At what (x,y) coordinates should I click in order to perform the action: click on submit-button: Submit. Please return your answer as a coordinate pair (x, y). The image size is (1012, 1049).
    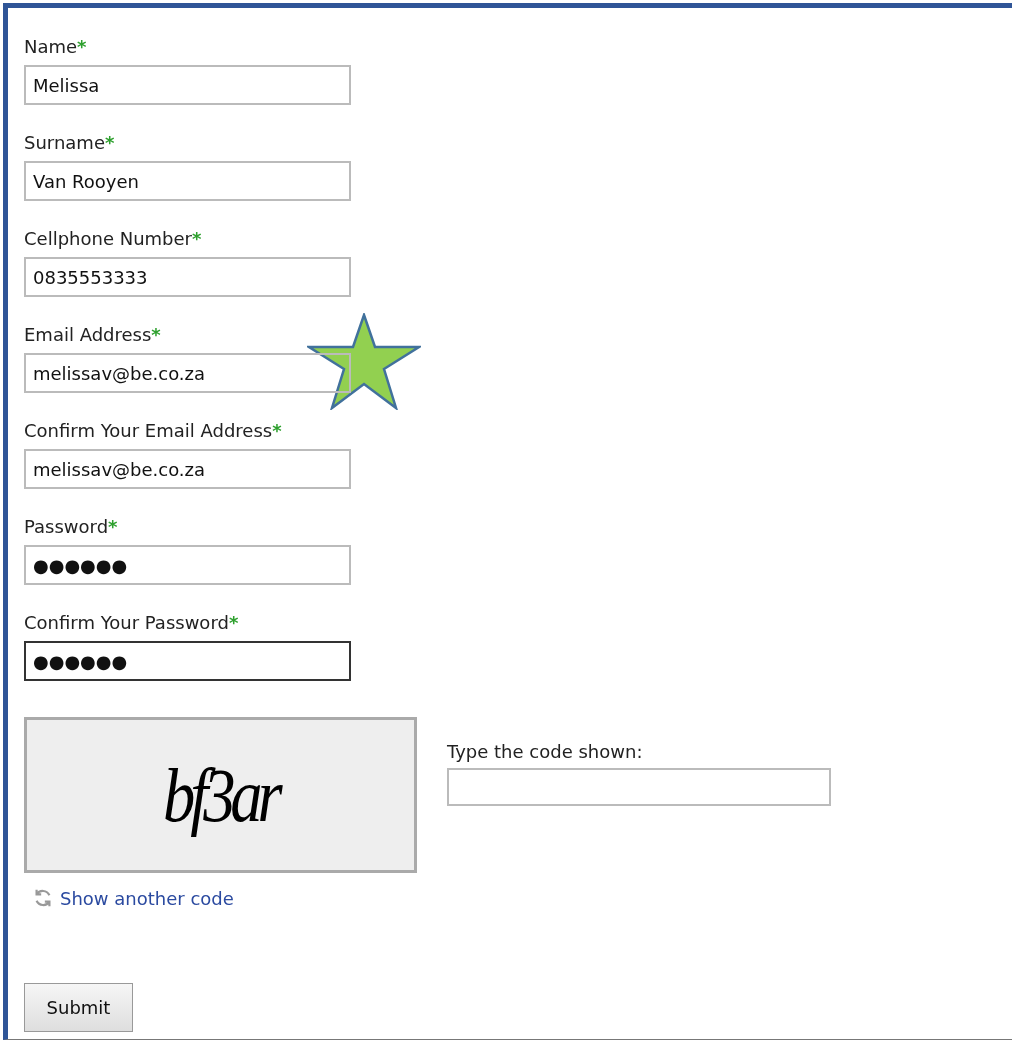
    Looking at the image, I should click on (78, 1007).